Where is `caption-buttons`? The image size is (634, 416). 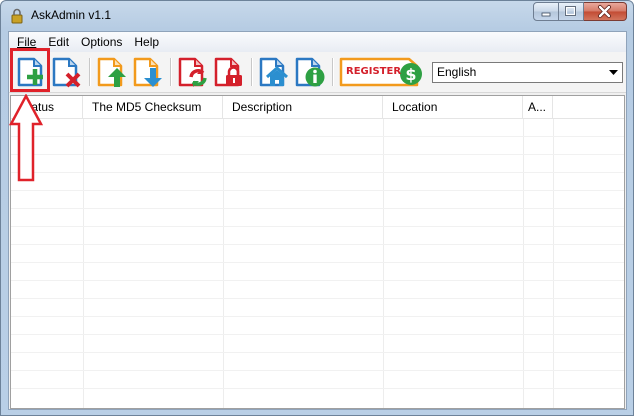 caption-buttons is located at coordinates (580, 11).